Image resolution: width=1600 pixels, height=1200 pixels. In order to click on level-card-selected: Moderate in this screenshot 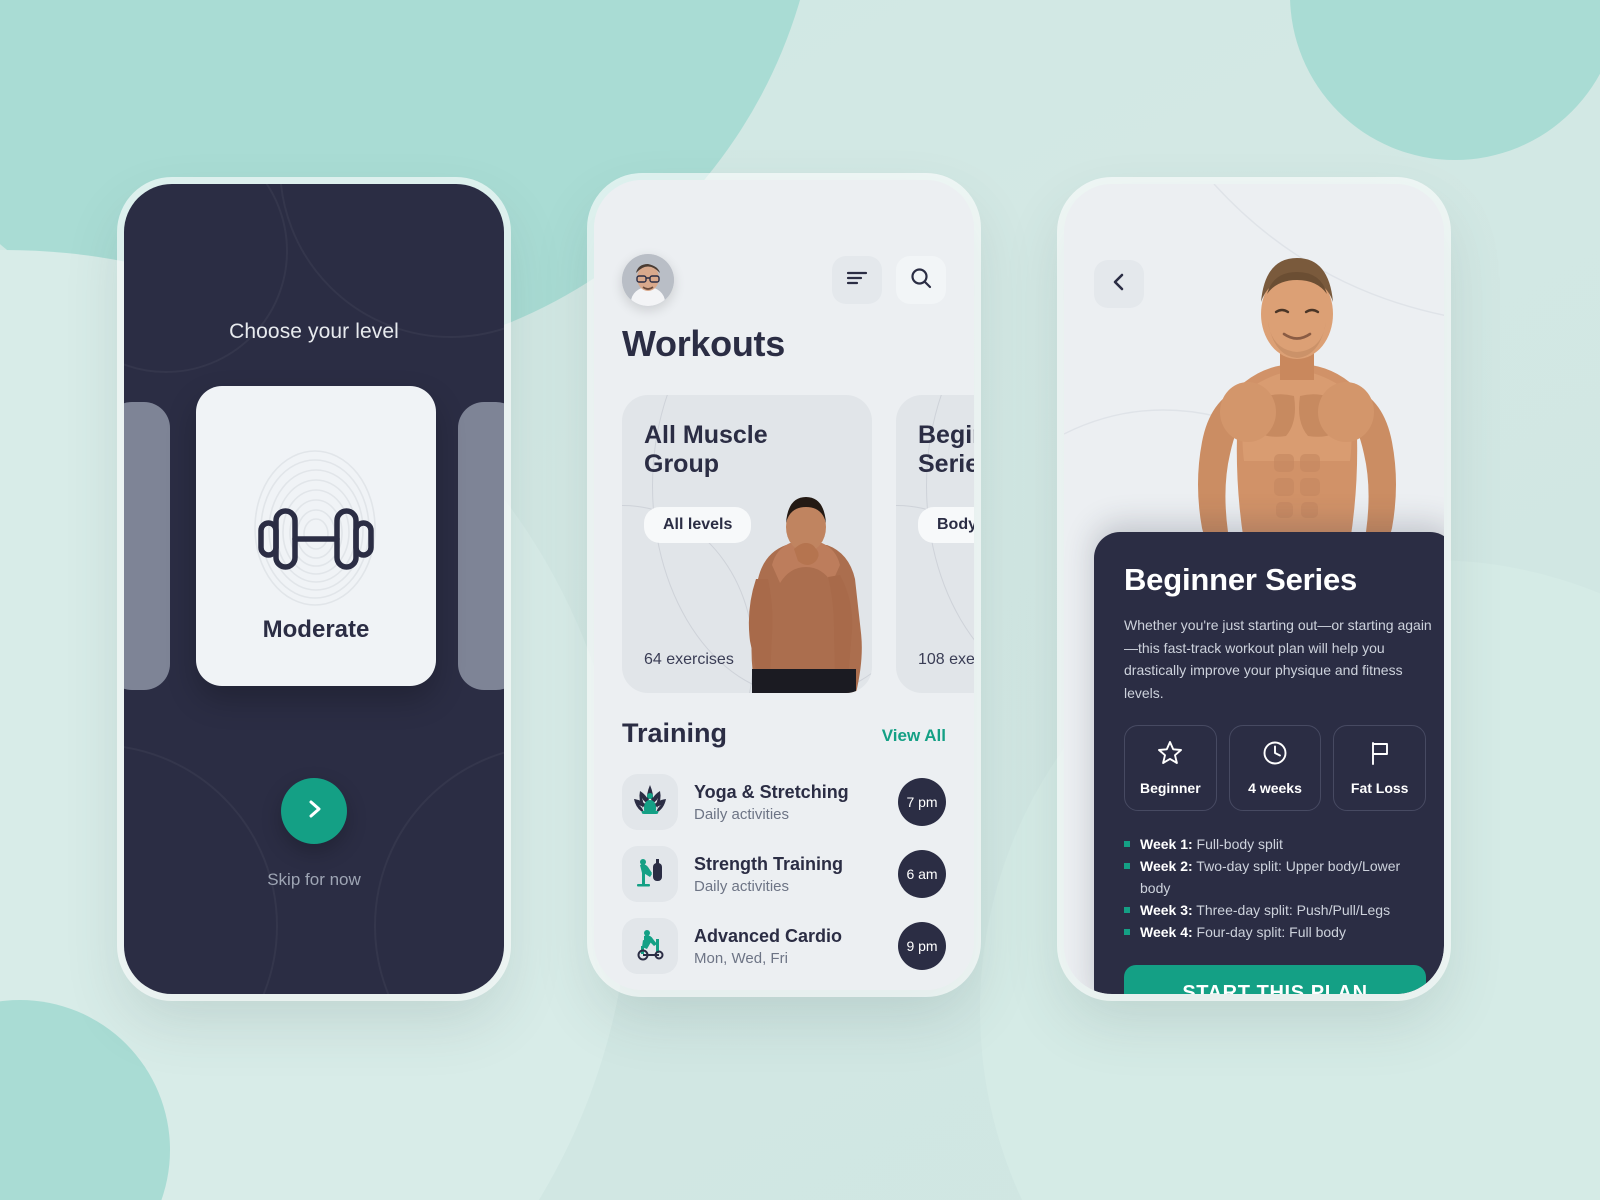, I will do `click(316, 536)`.